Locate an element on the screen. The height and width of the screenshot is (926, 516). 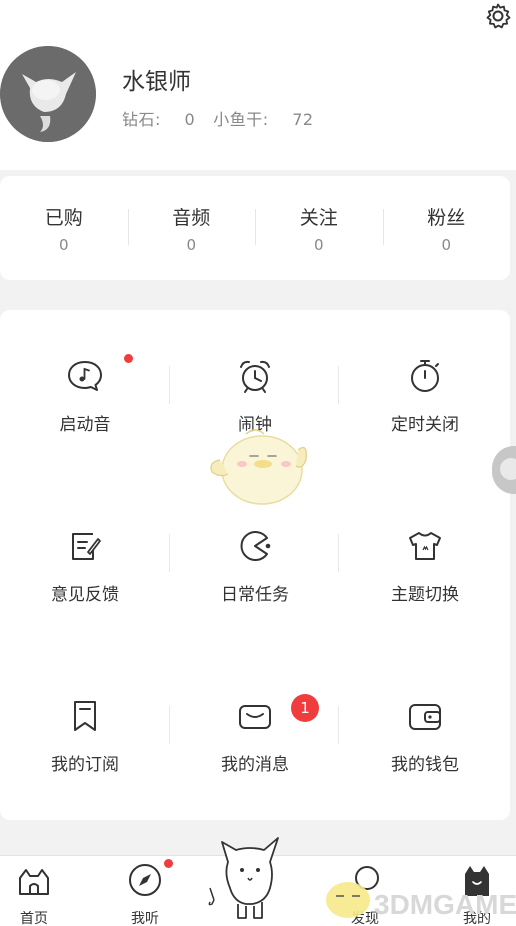
menu-label: 日常任务 is located at coordinates (255, 595).